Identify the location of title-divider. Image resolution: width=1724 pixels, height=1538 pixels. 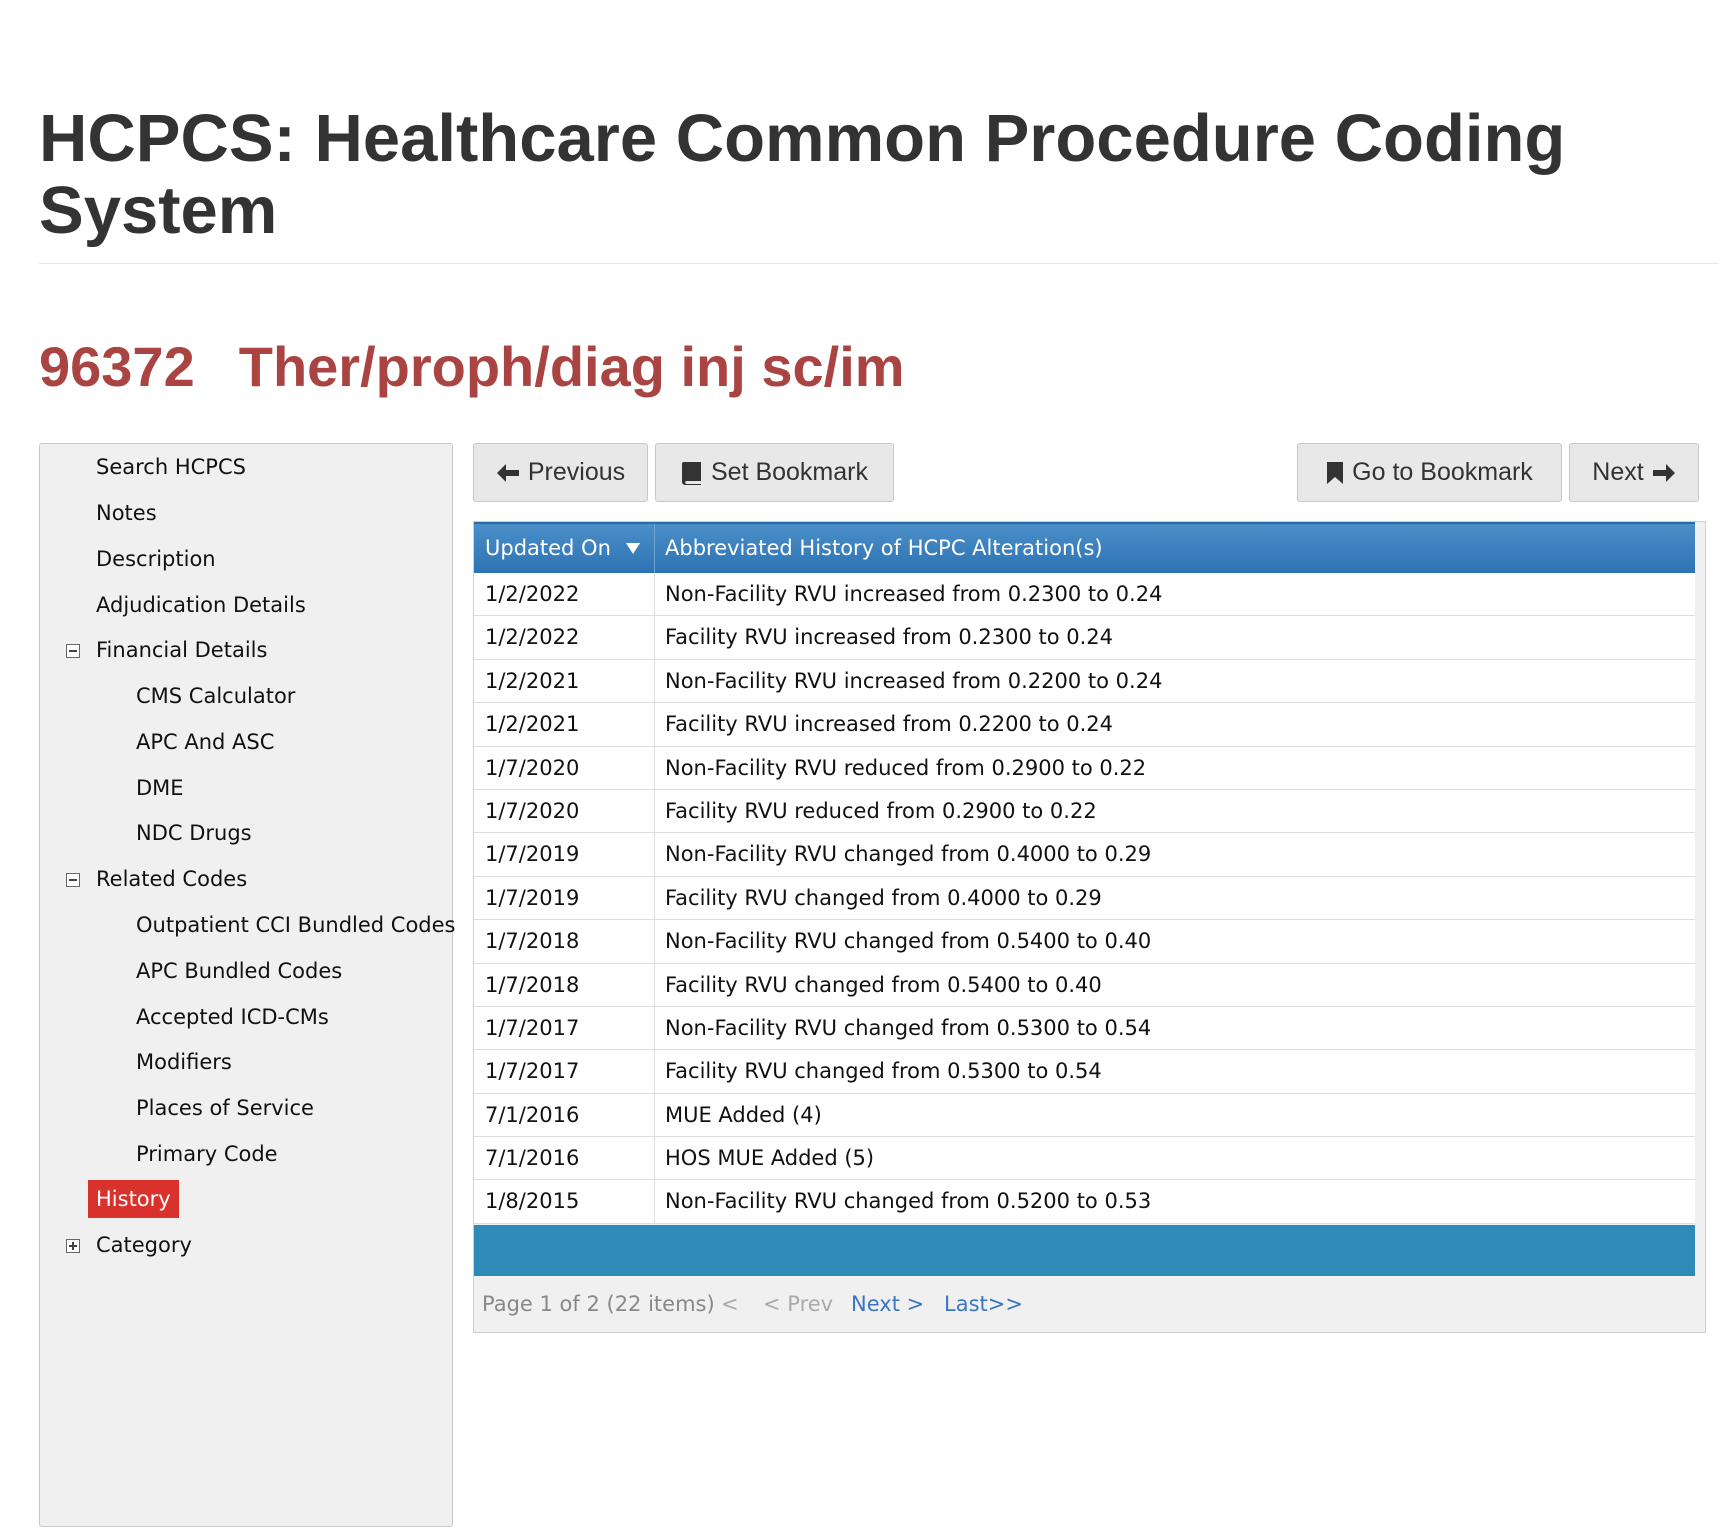
(879, 263).